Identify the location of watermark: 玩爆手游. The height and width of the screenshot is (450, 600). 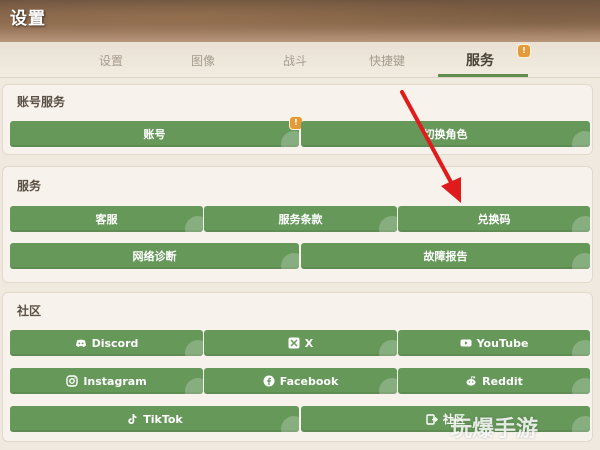
(525, 427).